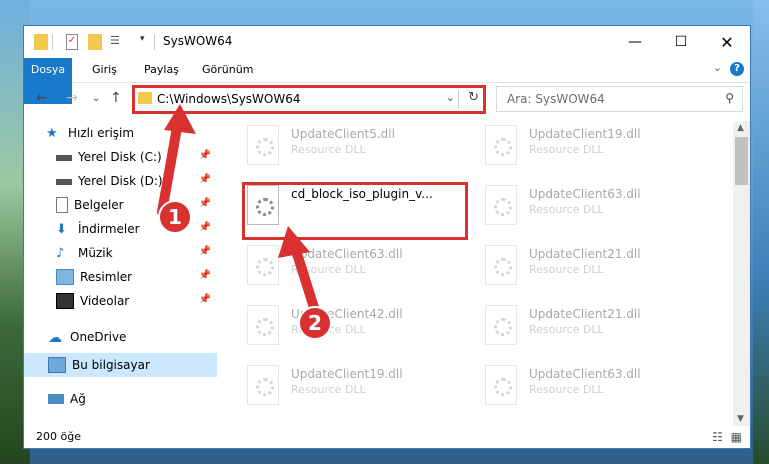 This screenshot has width=769, height=464. I want to click on file-item: UpdateClient5.dll Resource DLL, so click(358, 146).